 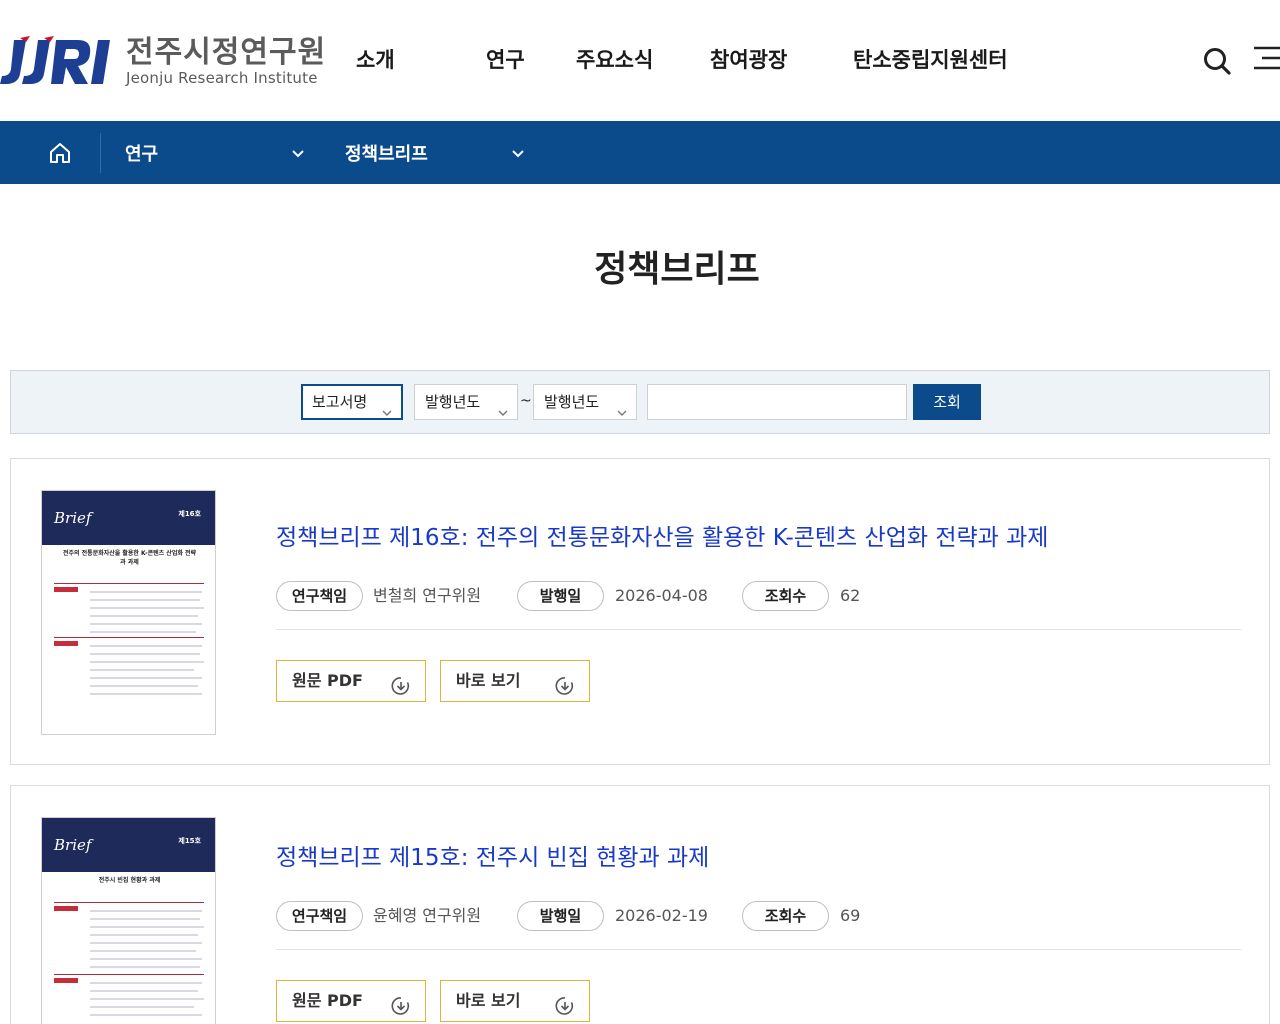 I want to click on report-date: 2026-04-08, so click(x=661, y=595).